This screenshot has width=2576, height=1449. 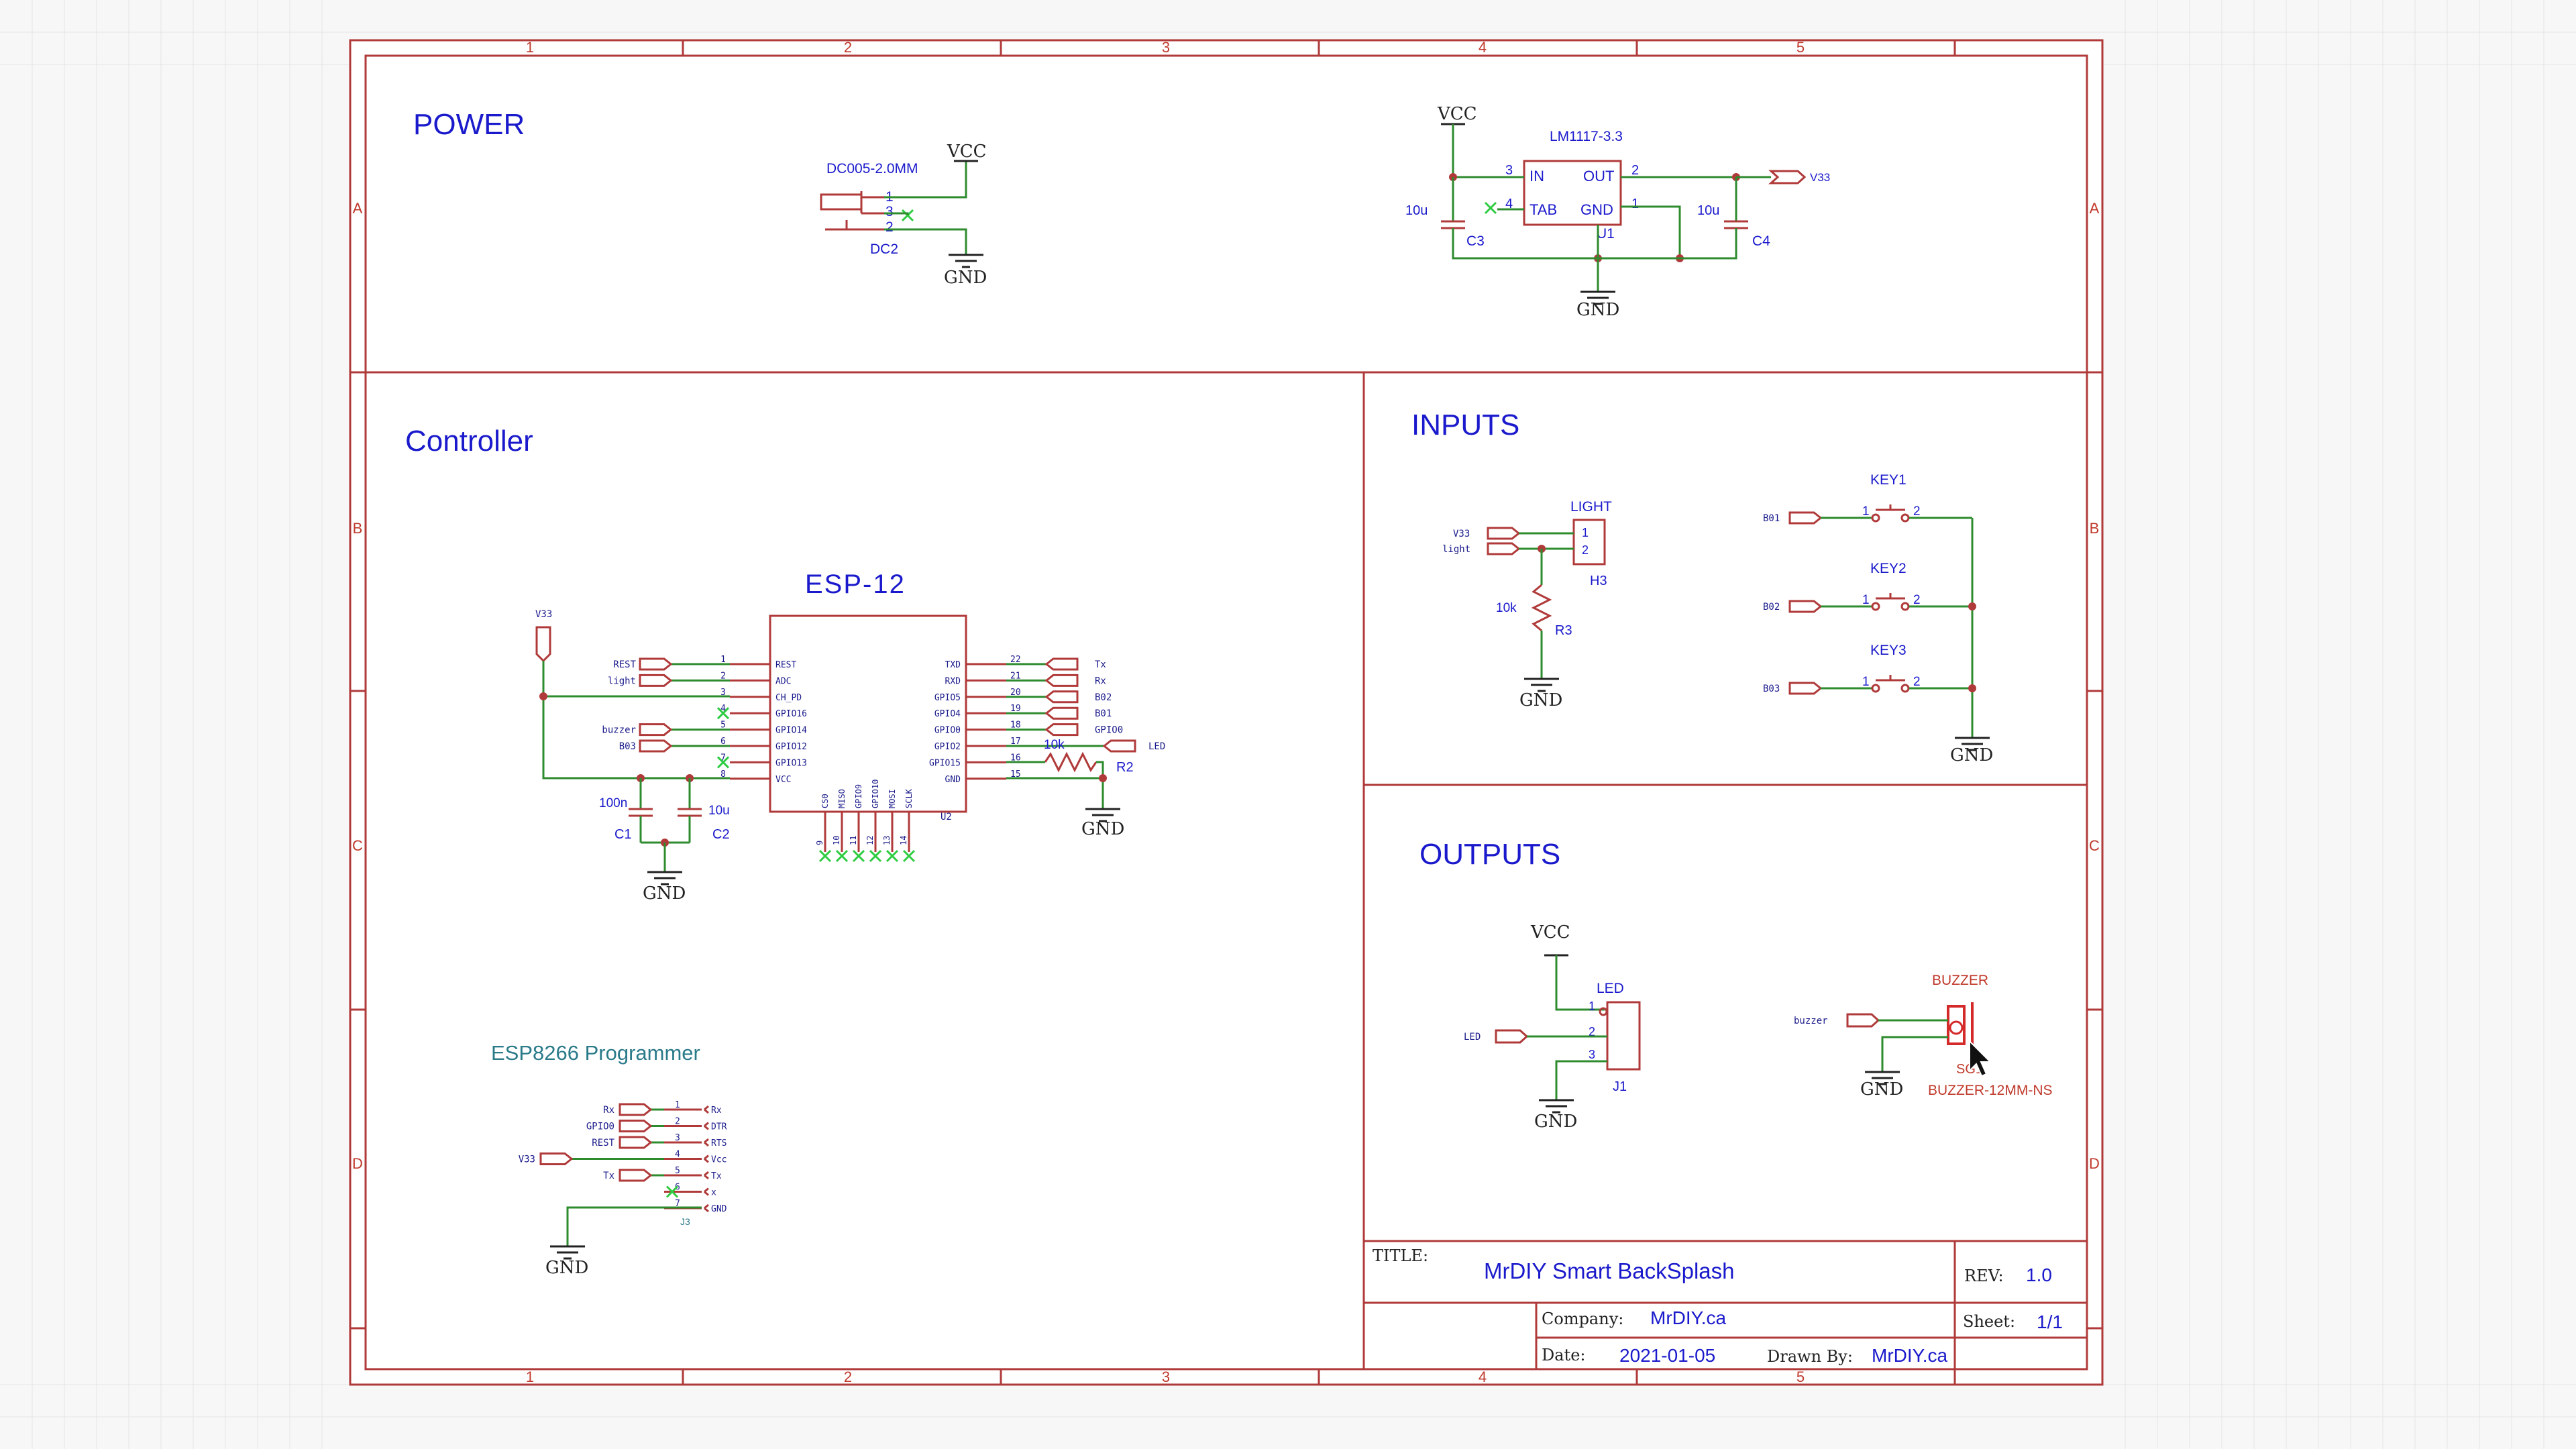 I want to click on regulator-pinnum-gnd: 1, so click(x=1635, y=204).